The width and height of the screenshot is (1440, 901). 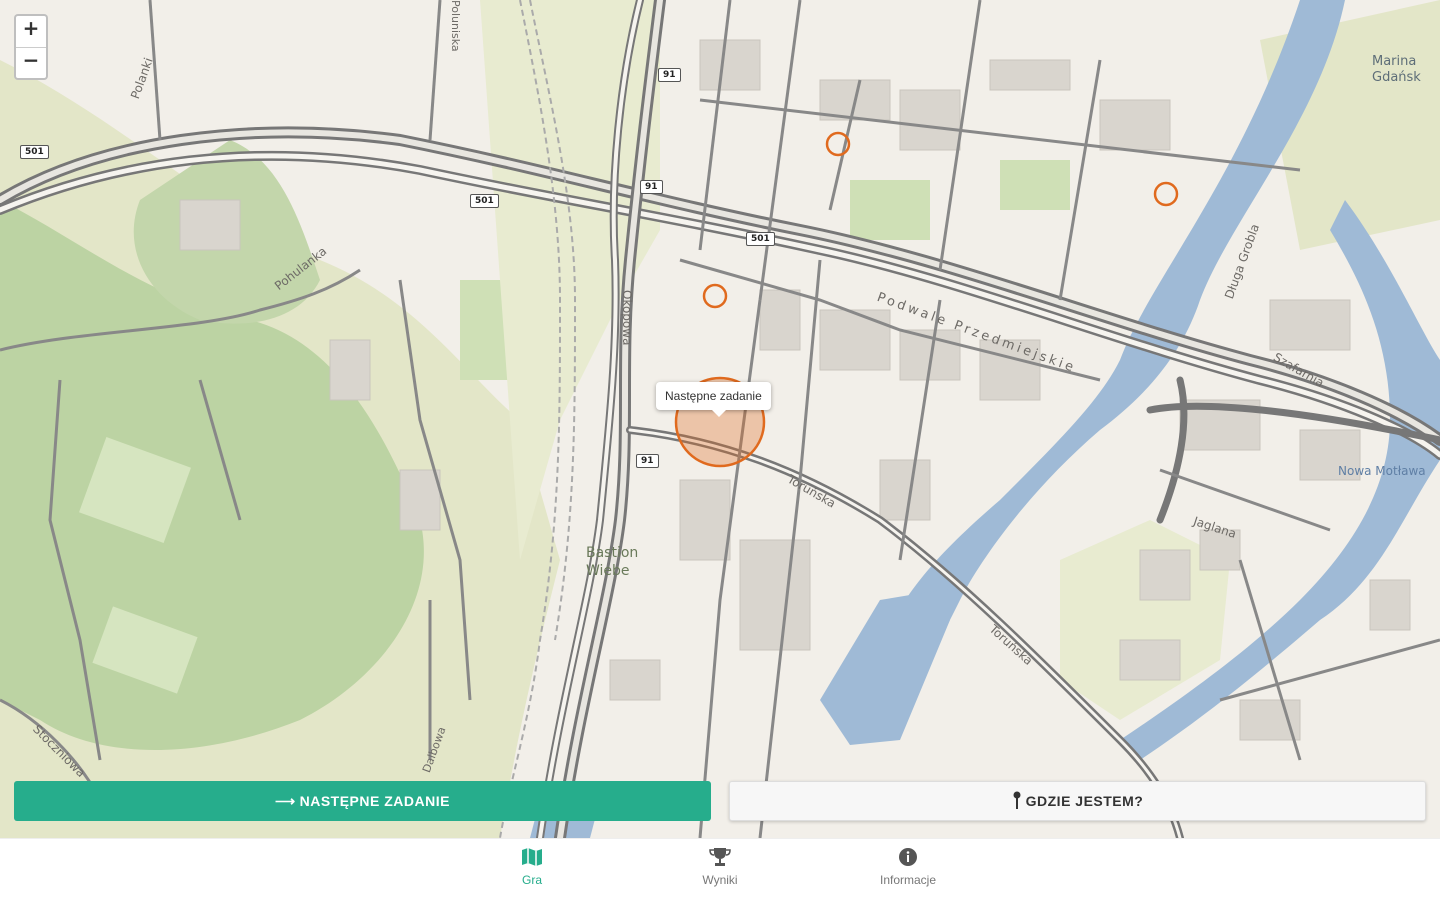 What do you see at coordinates (285, 800) in the screenshot?
I see `arrow-right-icon: ⟶` at bounding box center [285, 800].